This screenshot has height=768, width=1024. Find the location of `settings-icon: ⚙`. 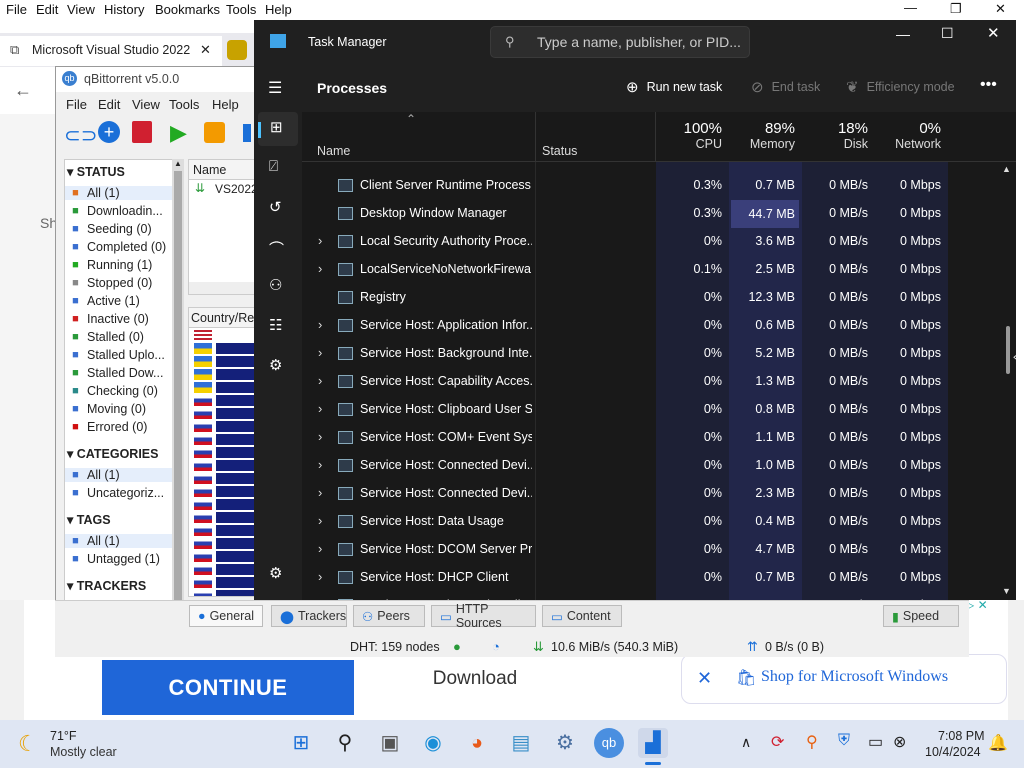

settings-icon: ⚙ is located at coordinates (275, 573).